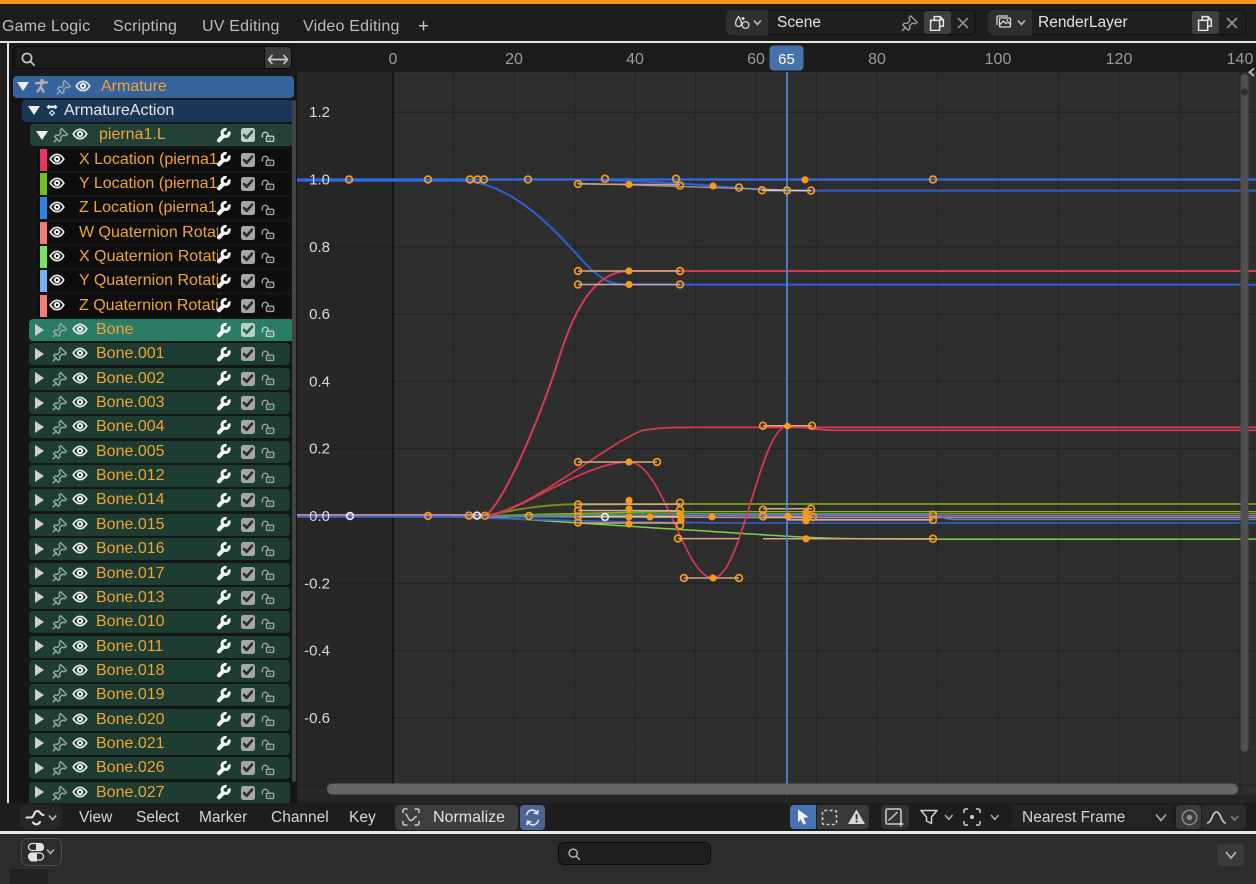  Describe the element at coordinates (635, 59) in the screenshot. I see `svg-text: 40` at that location.